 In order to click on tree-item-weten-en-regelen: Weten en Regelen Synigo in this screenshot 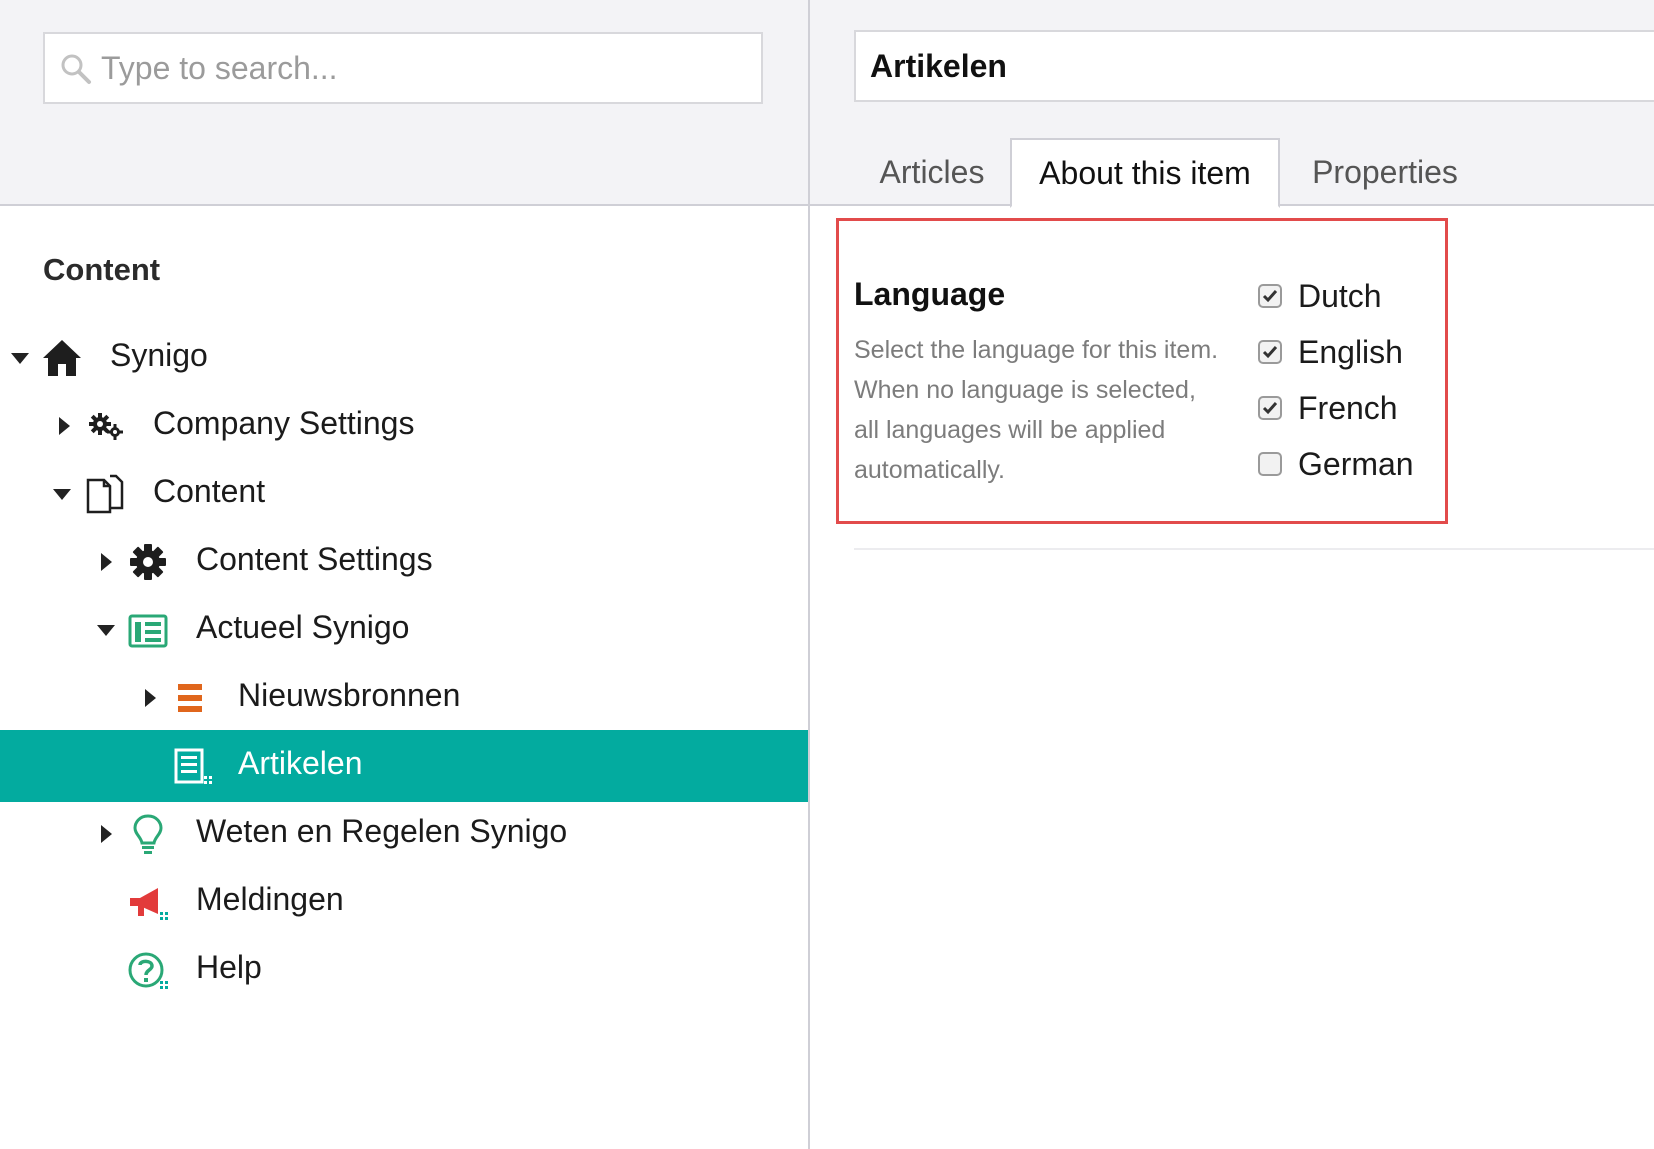, I will do `click(404, 834)`.